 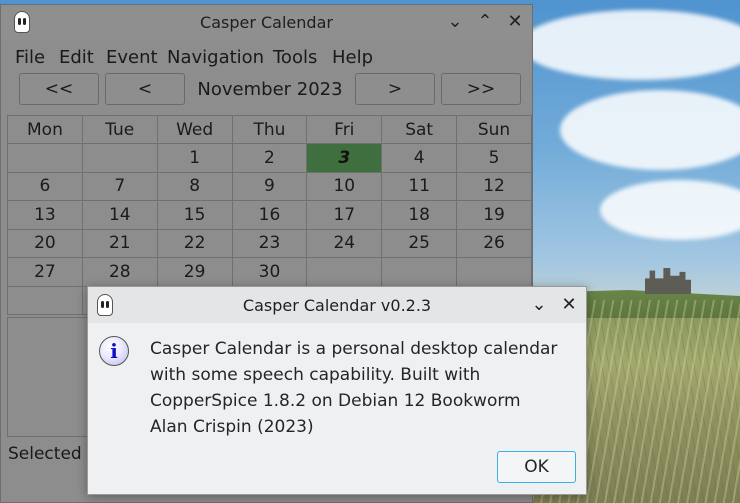 I want to click on day-cell: 6, so click(x=45, y=186).